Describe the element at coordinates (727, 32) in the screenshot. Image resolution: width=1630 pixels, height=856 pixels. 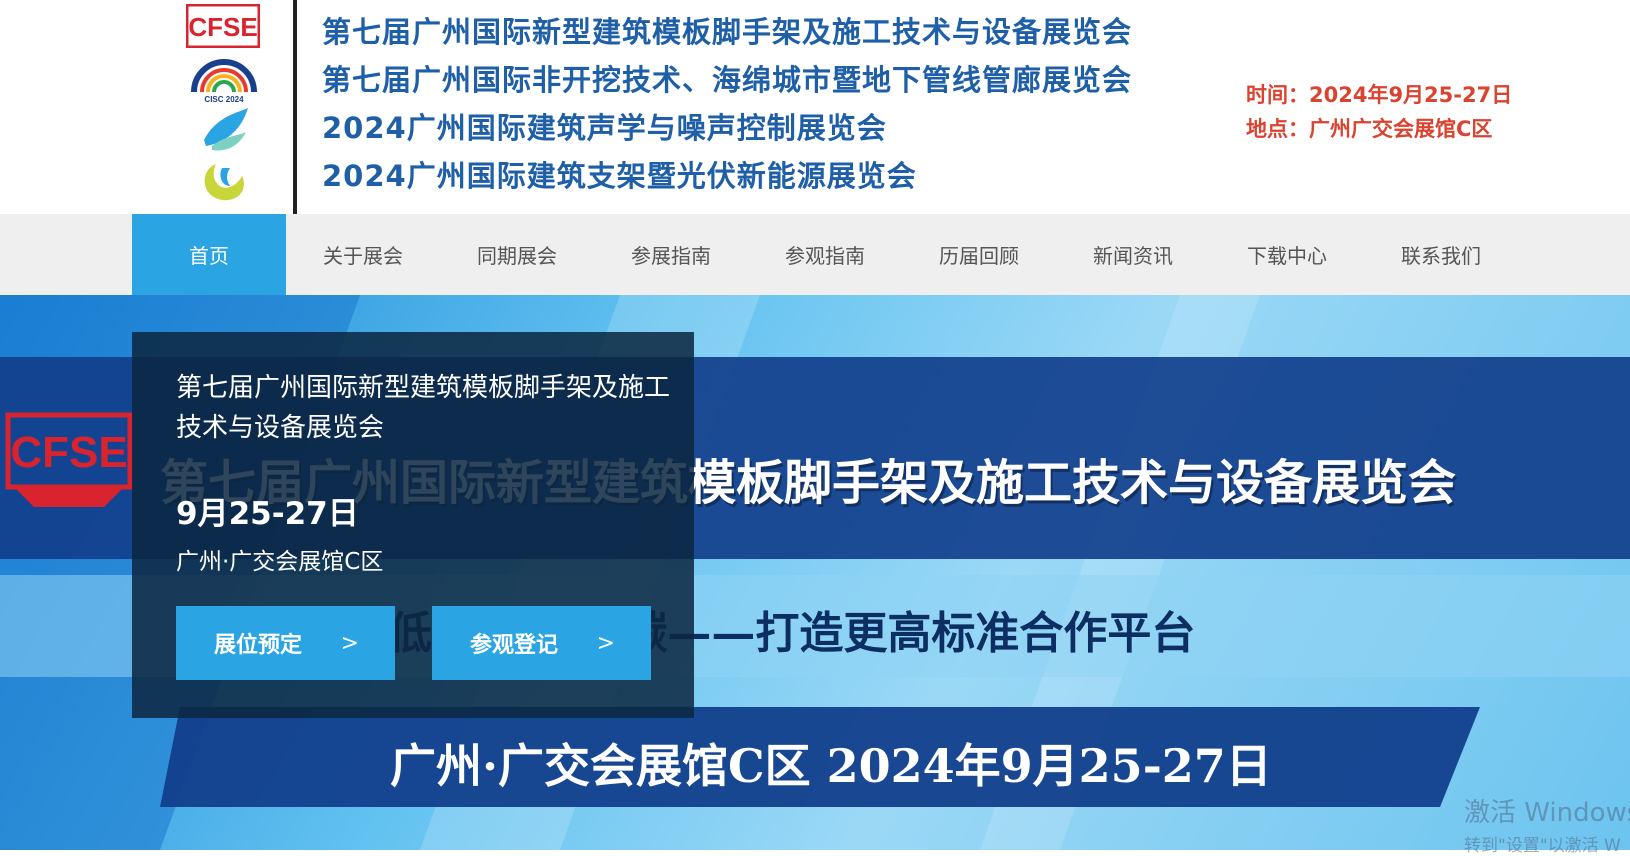
I see `exhibition-title-1: 第七届广州国际新型建筑模板脚手架及施工技术与设备展览会` at that location.